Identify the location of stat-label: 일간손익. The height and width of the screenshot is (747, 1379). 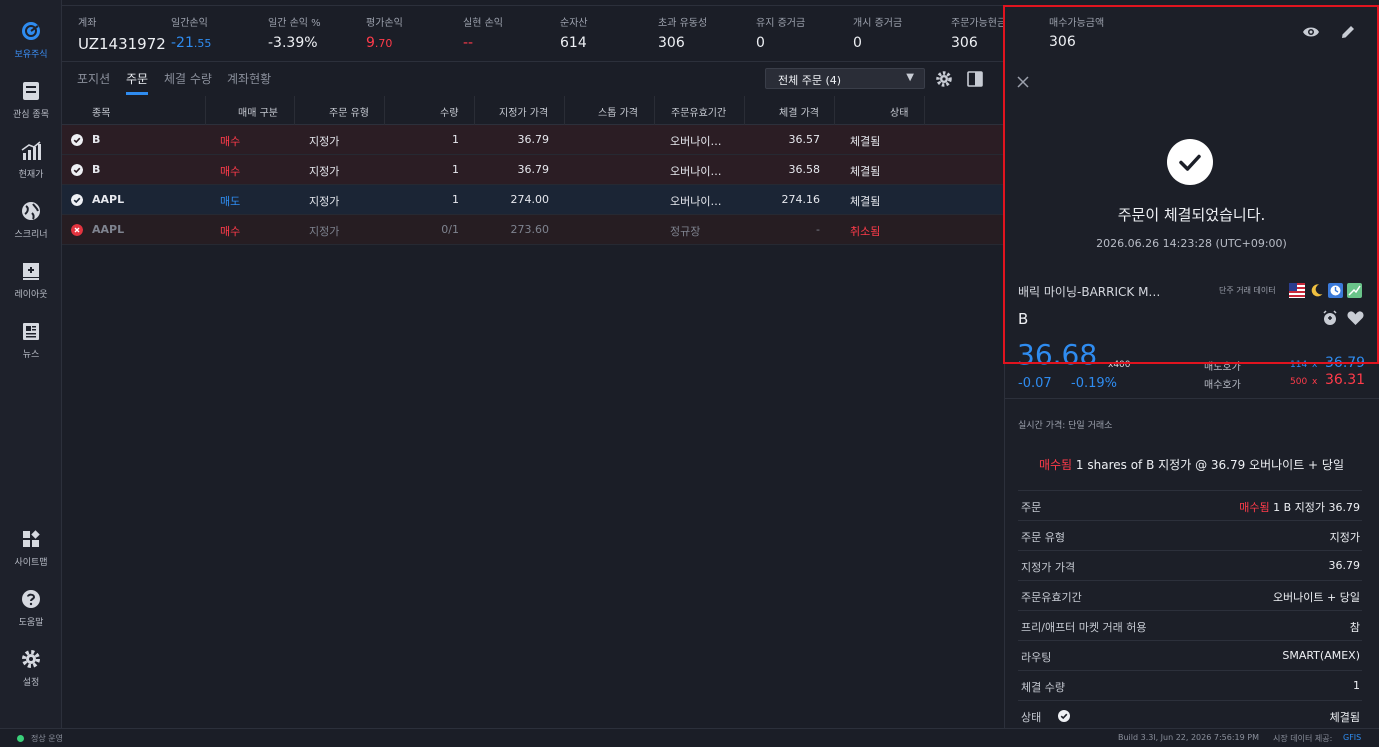
(189, 23).